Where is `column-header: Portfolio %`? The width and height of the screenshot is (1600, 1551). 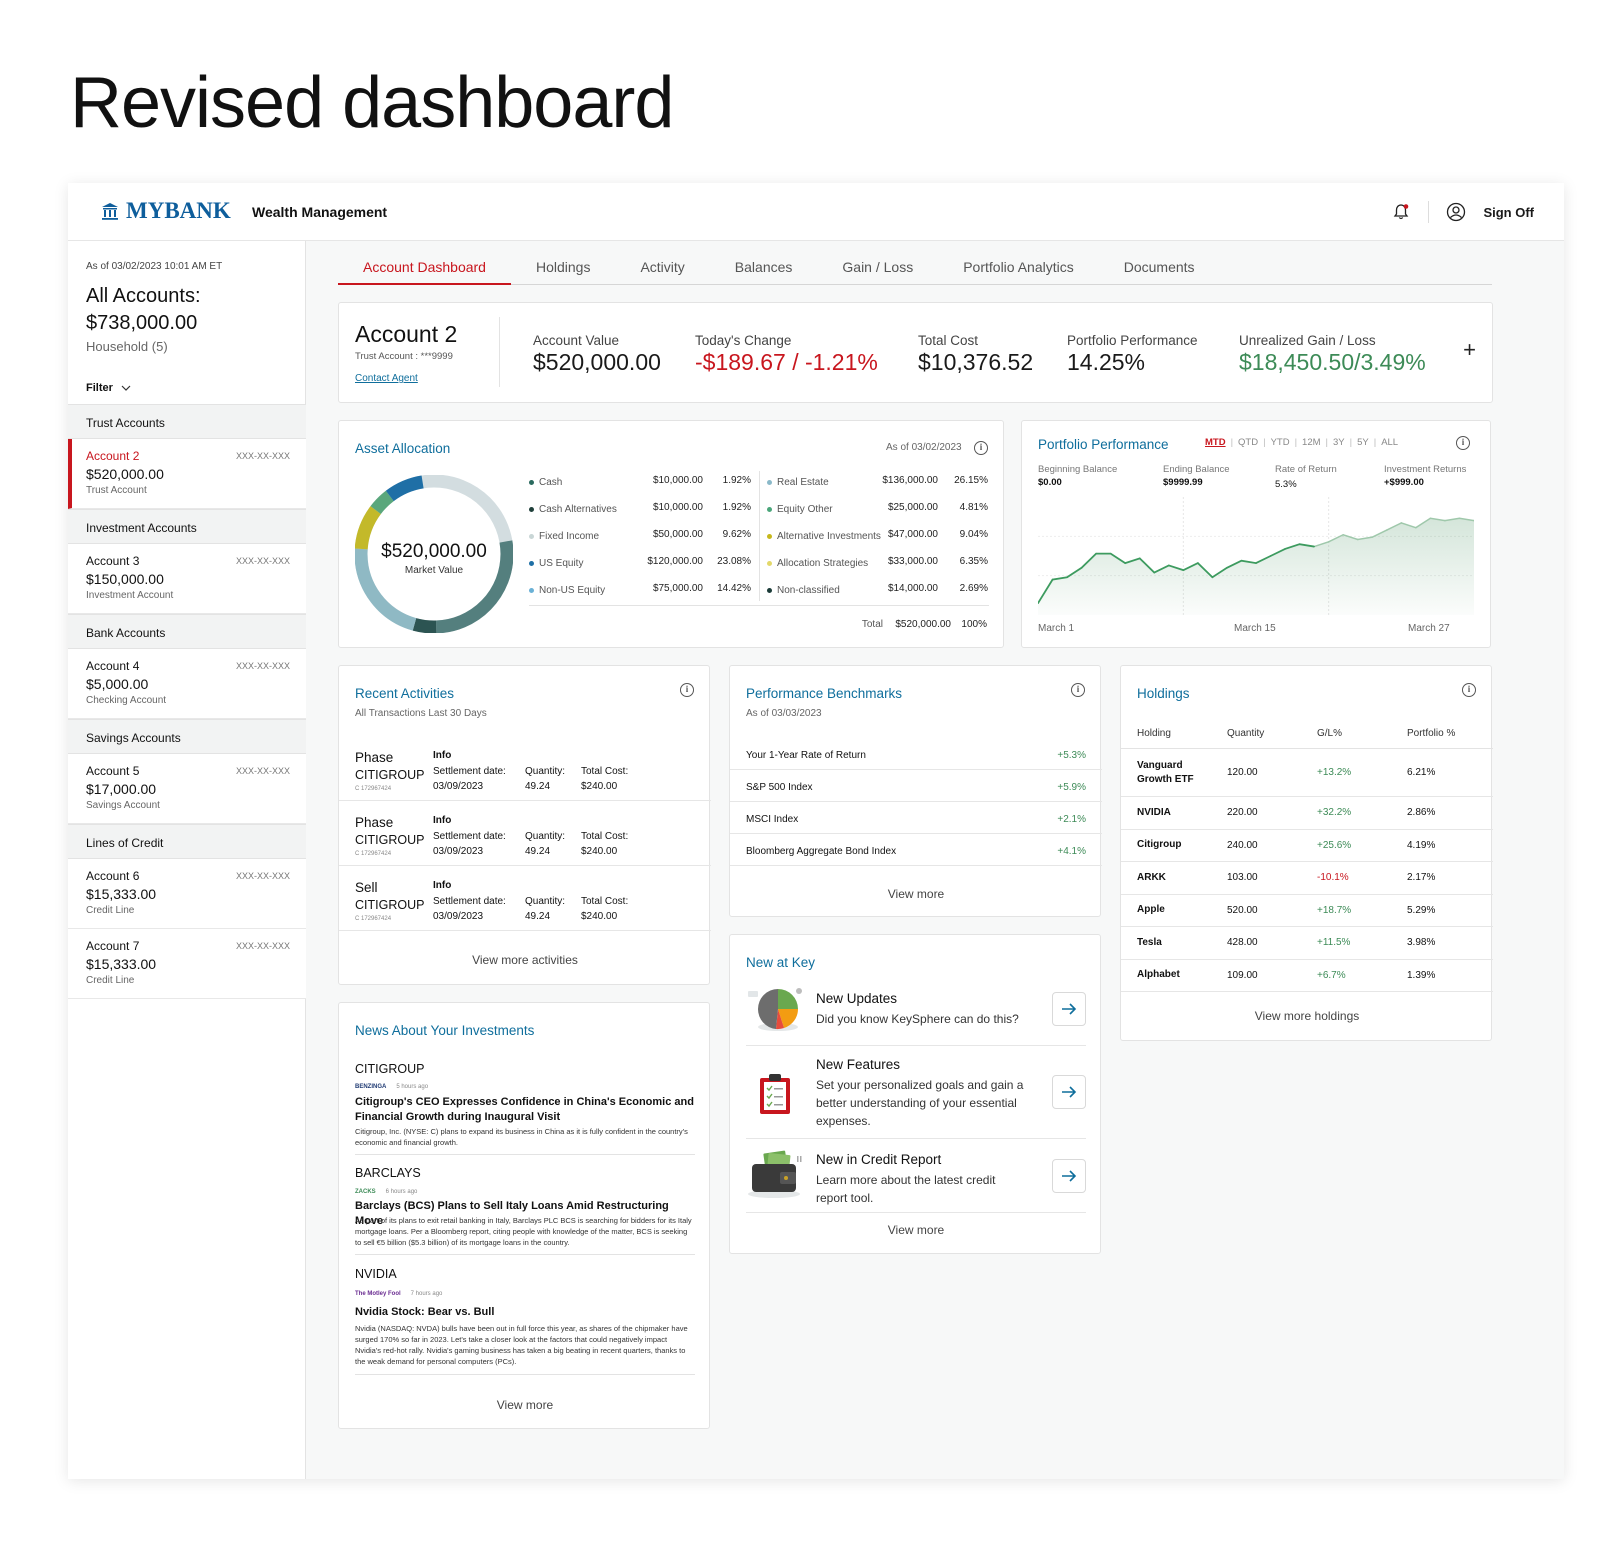 column-header: Portfolio % is located at coordinates (1431, 733).